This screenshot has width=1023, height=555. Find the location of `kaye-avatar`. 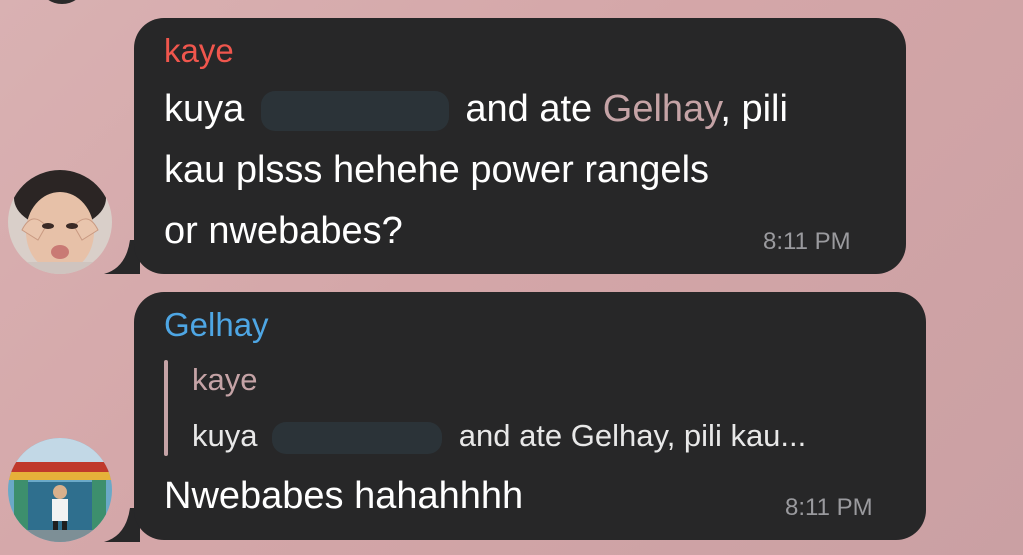

kaye-avatar is located at coordinates (60, 222).